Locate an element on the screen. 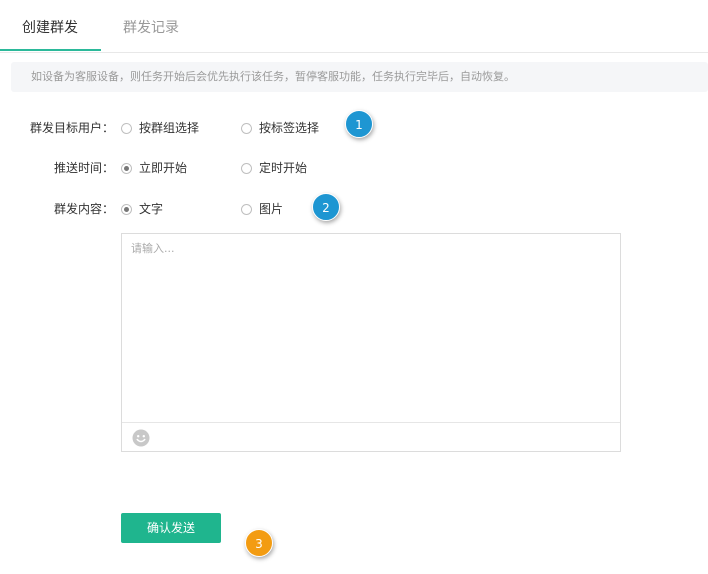 This screenshot has width=708, height=574. radio-by-group: 按群组选择 is located at coordinates (160, 128).